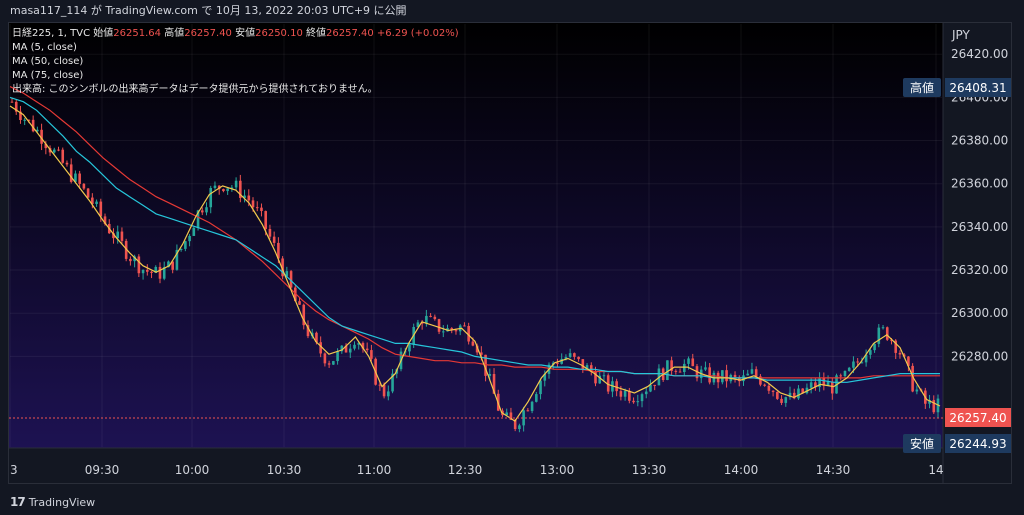 The width and height of the screenshot is (1024, 515). I want to click on tradingview-brand: 17 TradingView, so click(52, 502).